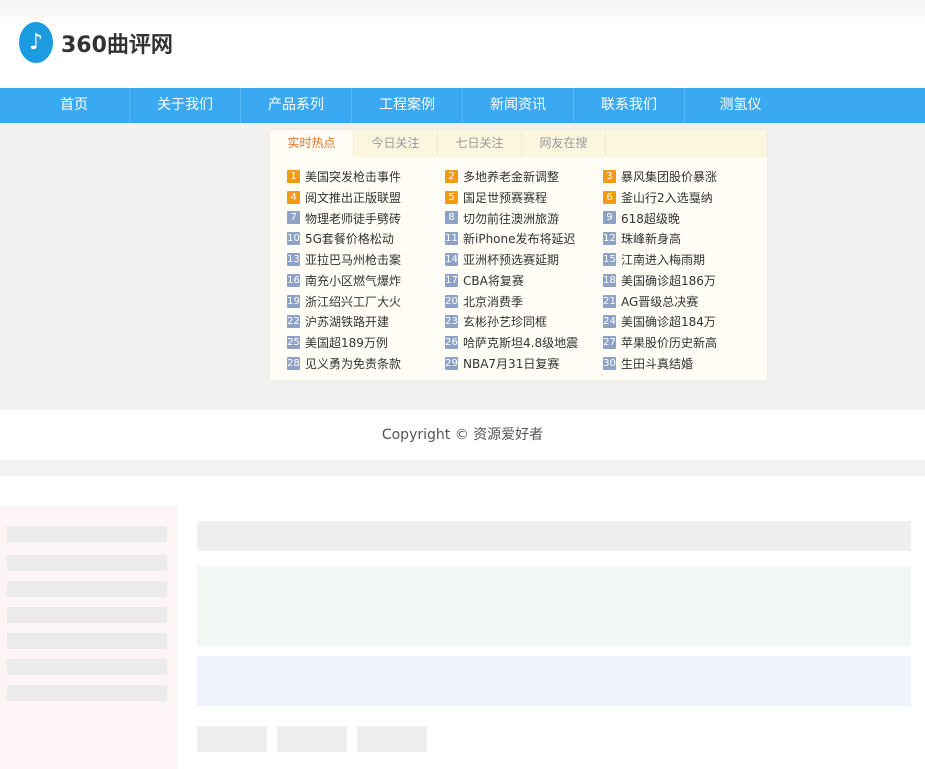 This screenshot has width=925, height=769. Describe the element at coordinates (74, 105) in the screenshot. I see `nav-item: 首页` at that location.